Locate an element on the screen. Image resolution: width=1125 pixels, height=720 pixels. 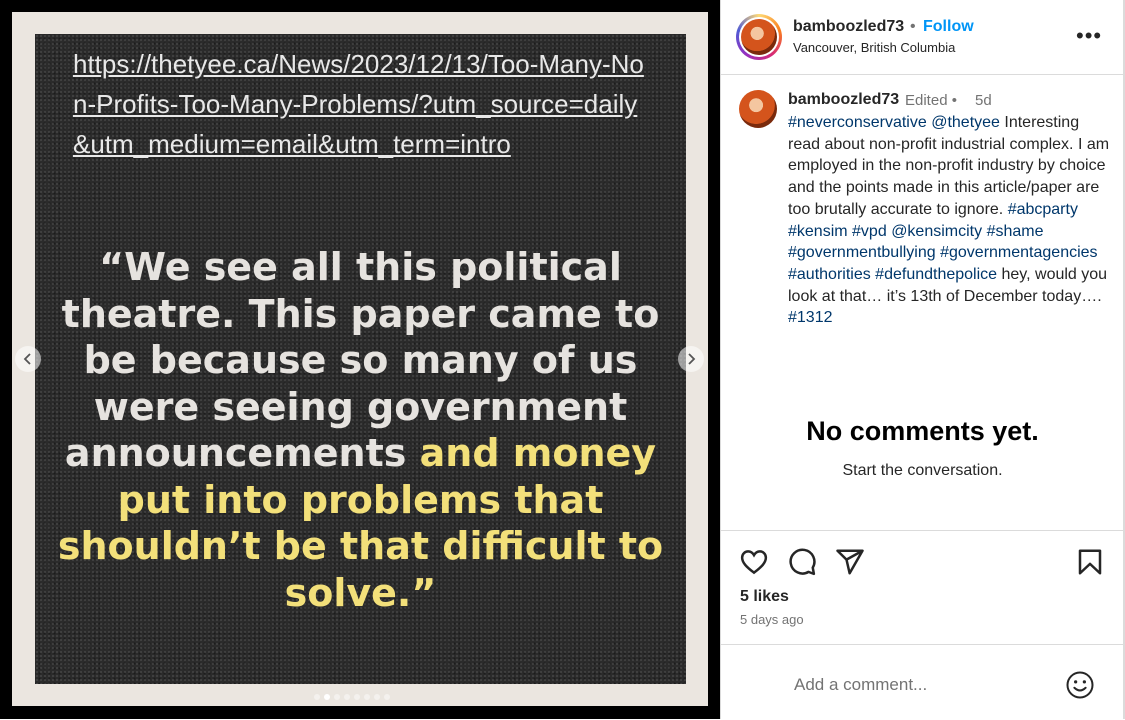
header-username: bamboozled73 is located at coordinates (848, 27).